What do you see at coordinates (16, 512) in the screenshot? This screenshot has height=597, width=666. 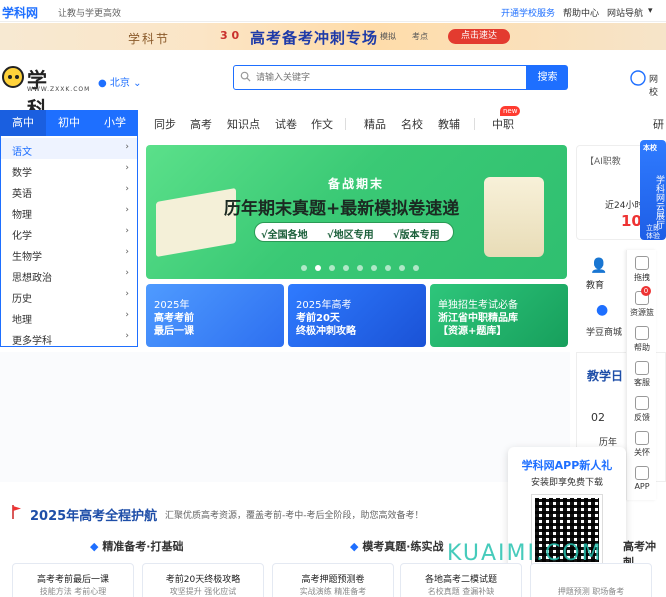 I see `flag-icon` at bounding box center [16, 512].